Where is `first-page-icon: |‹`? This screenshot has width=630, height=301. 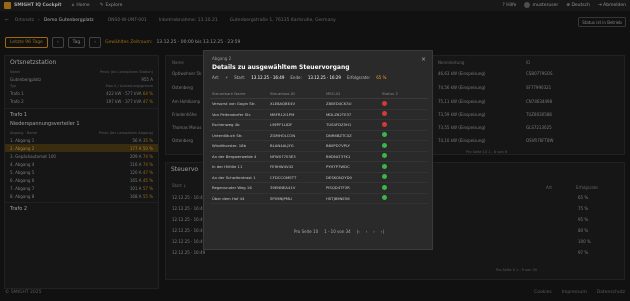 first-page-icon: |‹ is located at coordinates (358, 231).